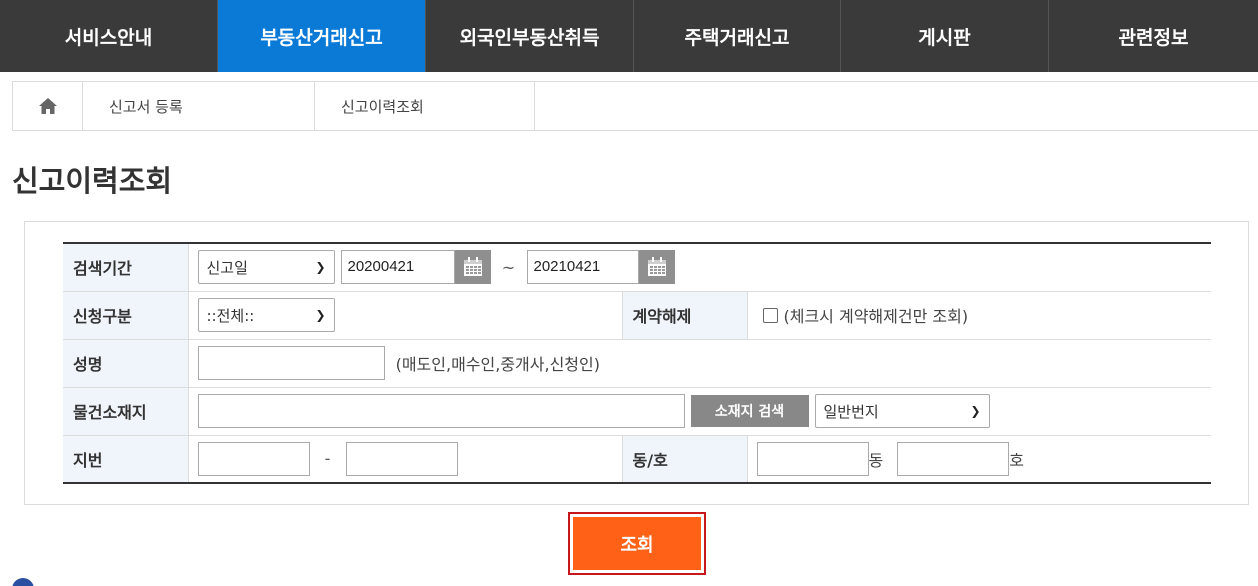 This screenshot has height=586, width=1258. What do you see at coordinates (684, 315) in the screenshot?
I see `label-contract-cancel: 계약해제` at bounding box center [684, 315].